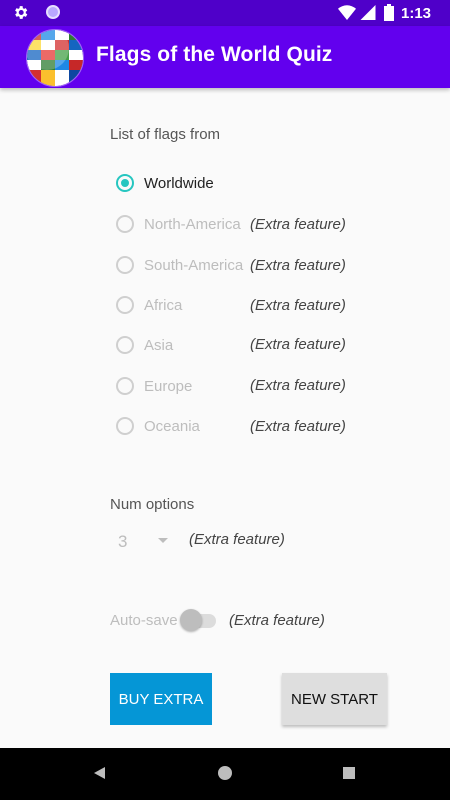 The image size is (450, 800). Describe the element at coordinates (246, 185) in the screenshot. I see `radio-worldwide: Worldwide` at that location.